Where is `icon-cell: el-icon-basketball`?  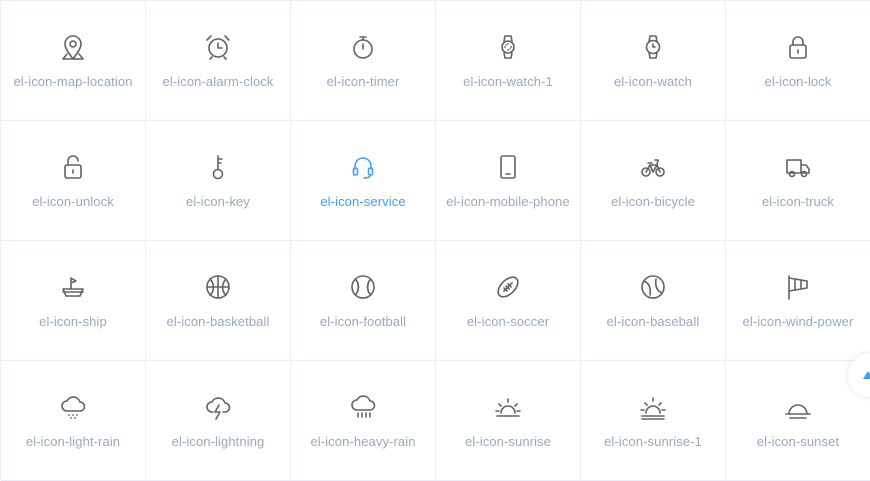 icon-cell: el-icon-basketball is located at coordinates (218, 301).